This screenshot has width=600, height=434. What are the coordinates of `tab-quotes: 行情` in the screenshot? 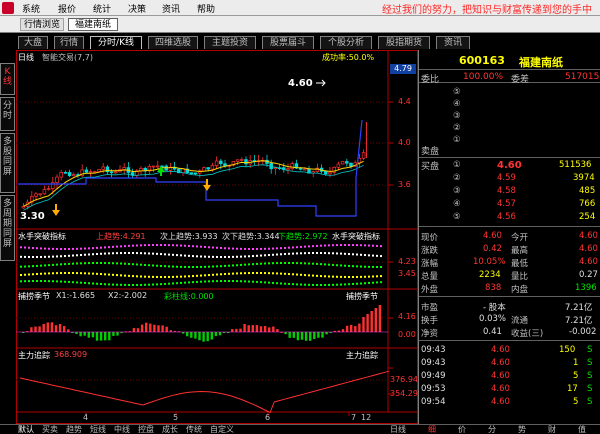 It's located at (69, 42).